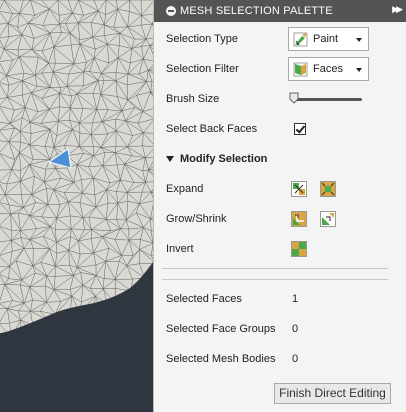 Image resolution: width=406 pixels, height=412 pixels. What do you see at coordinates (294, 98) in the screenshot?
I see `brush-size-slider-thumb` at bounding box center [294, 98].